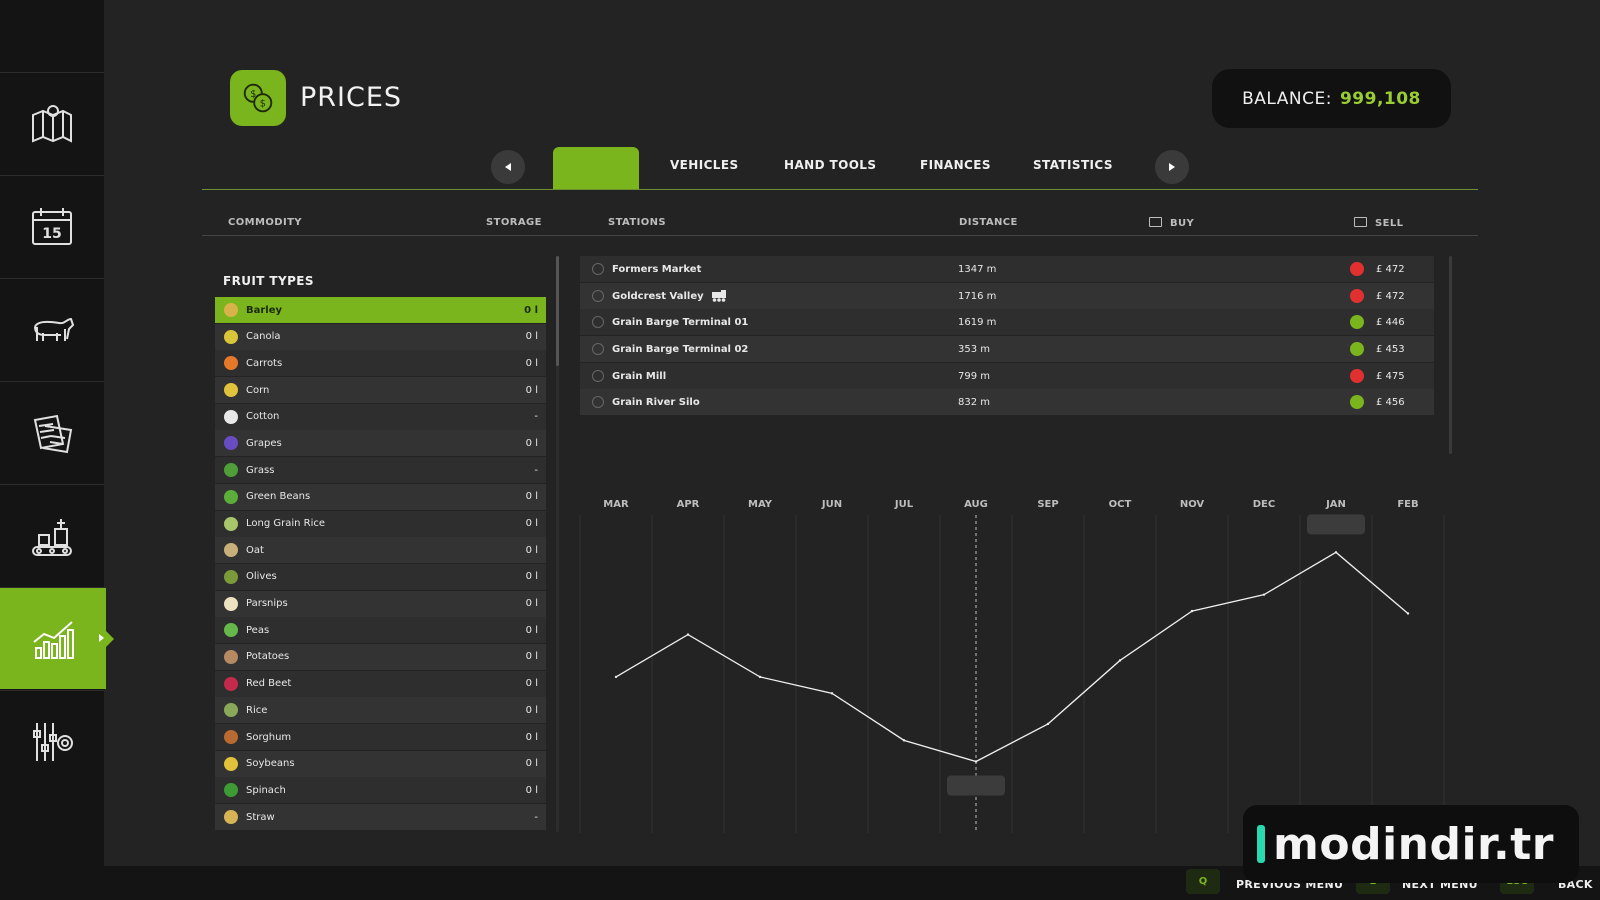  What do you see at coordinates (977, 296) in the screenshot?
I see `station-distance: 1716 m` at bounding box center [977, 296].